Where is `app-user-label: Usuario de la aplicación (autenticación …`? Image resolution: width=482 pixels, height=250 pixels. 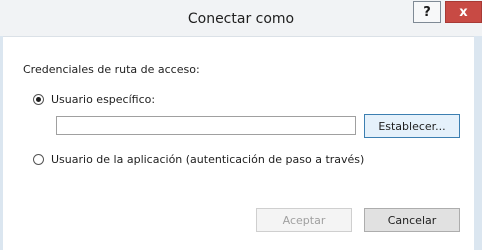 app-user-label: Usuario de la aplicación (autenticación … is located at coordinates (208, 159).